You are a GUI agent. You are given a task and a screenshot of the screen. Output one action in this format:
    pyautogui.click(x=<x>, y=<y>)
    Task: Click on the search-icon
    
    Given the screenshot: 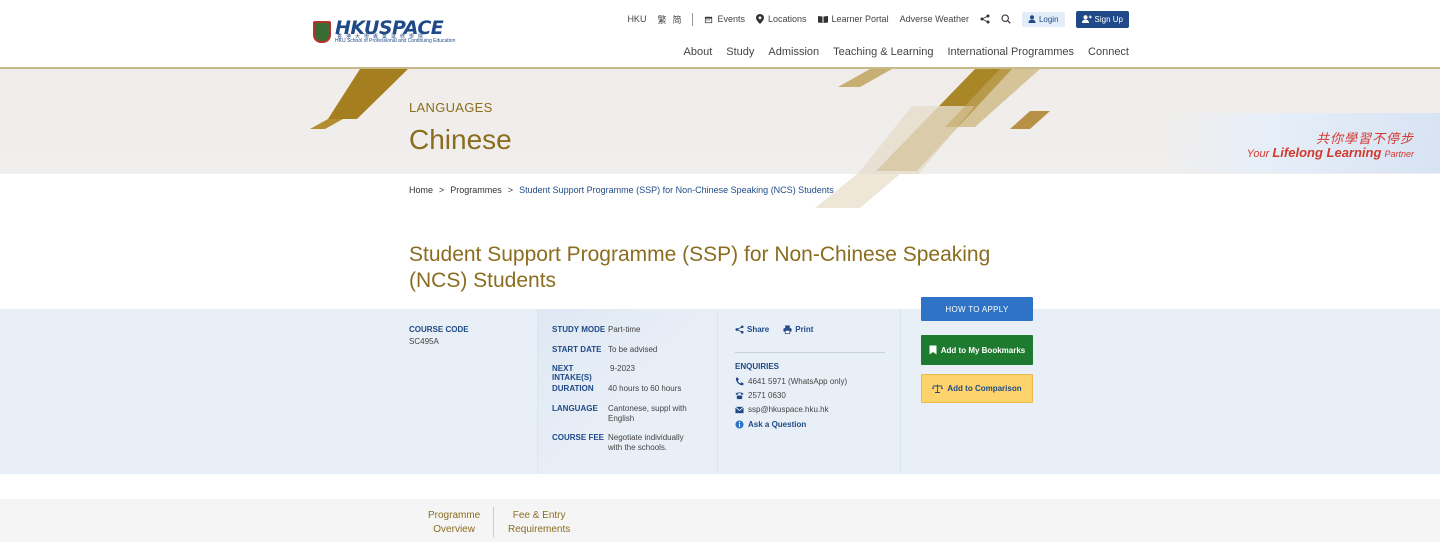 What is the action you would take?
    pyautogui.click(x=1006, y=19)
    